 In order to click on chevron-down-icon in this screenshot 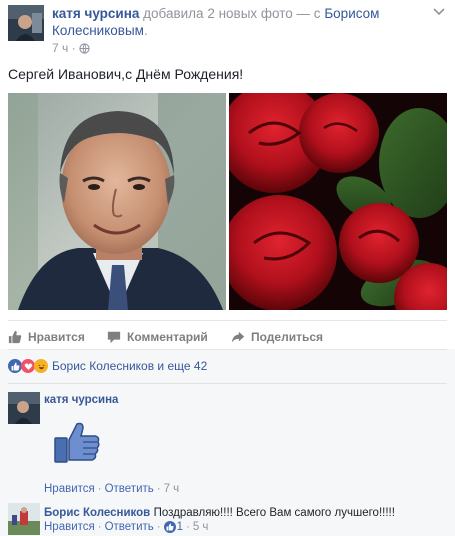, I will do `click(439, 12)`.